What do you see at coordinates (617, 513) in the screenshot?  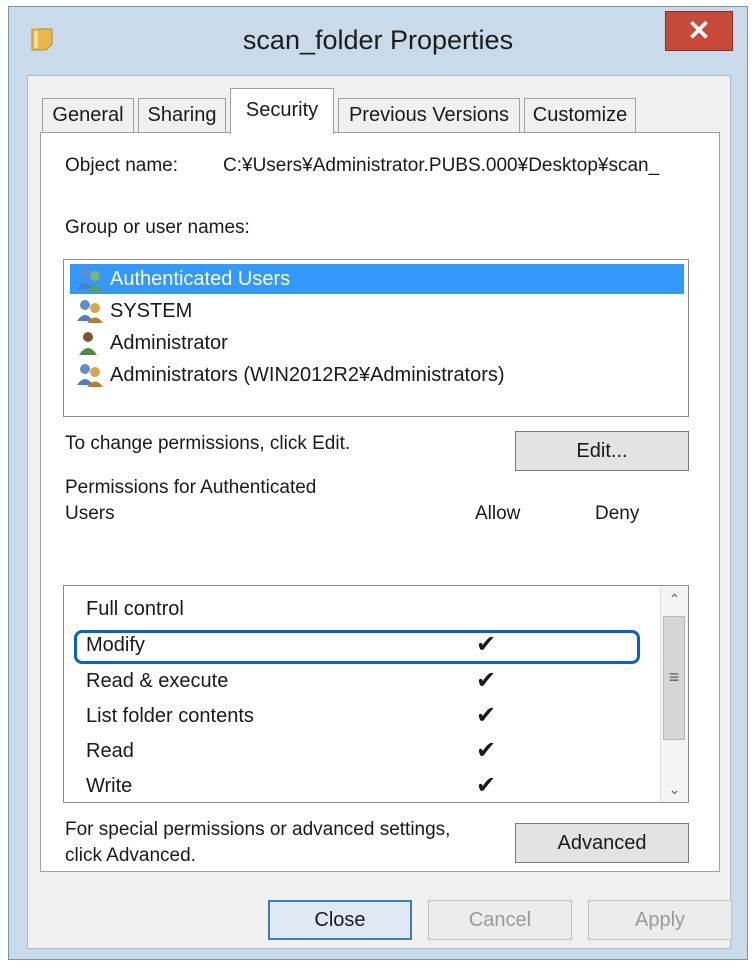 I see `deny-column-header: Deny` at bounding box center [617, 513].